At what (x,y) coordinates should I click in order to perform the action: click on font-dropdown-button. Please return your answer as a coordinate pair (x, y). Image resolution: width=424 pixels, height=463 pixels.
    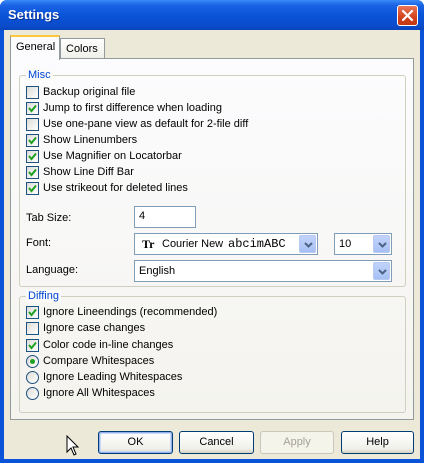
    Looking at the image, I should click on (307, 244).